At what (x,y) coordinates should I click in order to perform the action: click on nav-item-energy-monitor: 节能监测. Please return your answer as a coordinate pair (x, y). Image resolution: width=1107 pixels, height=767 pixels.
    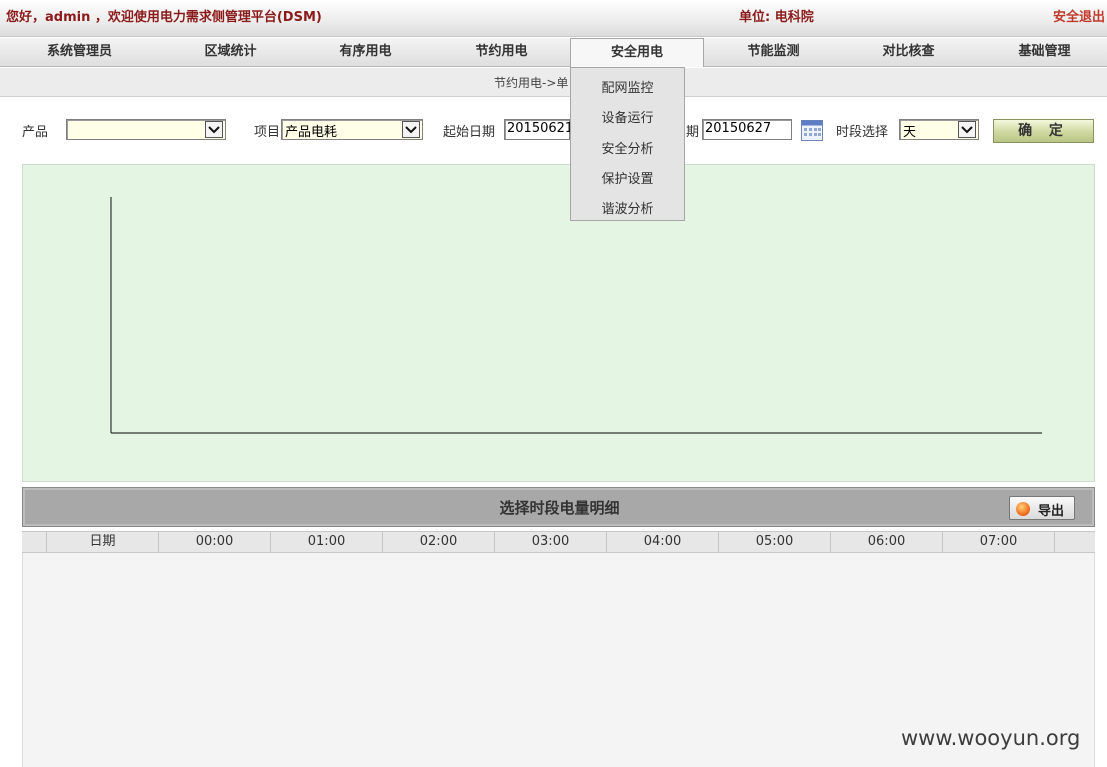
    Looking at the image, I should click on (773, 52).